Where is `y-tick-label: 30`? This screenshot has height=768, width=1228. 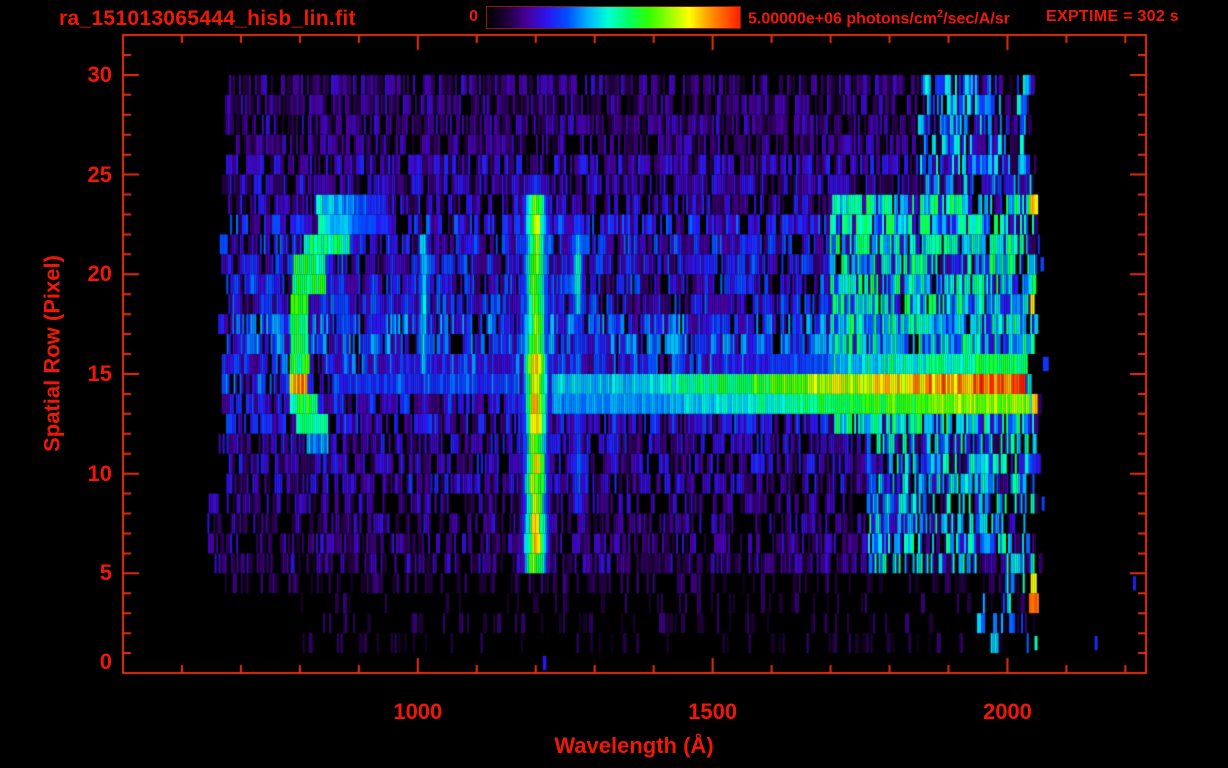 y-tick-label: 30 is located at coordinates (99, 74).